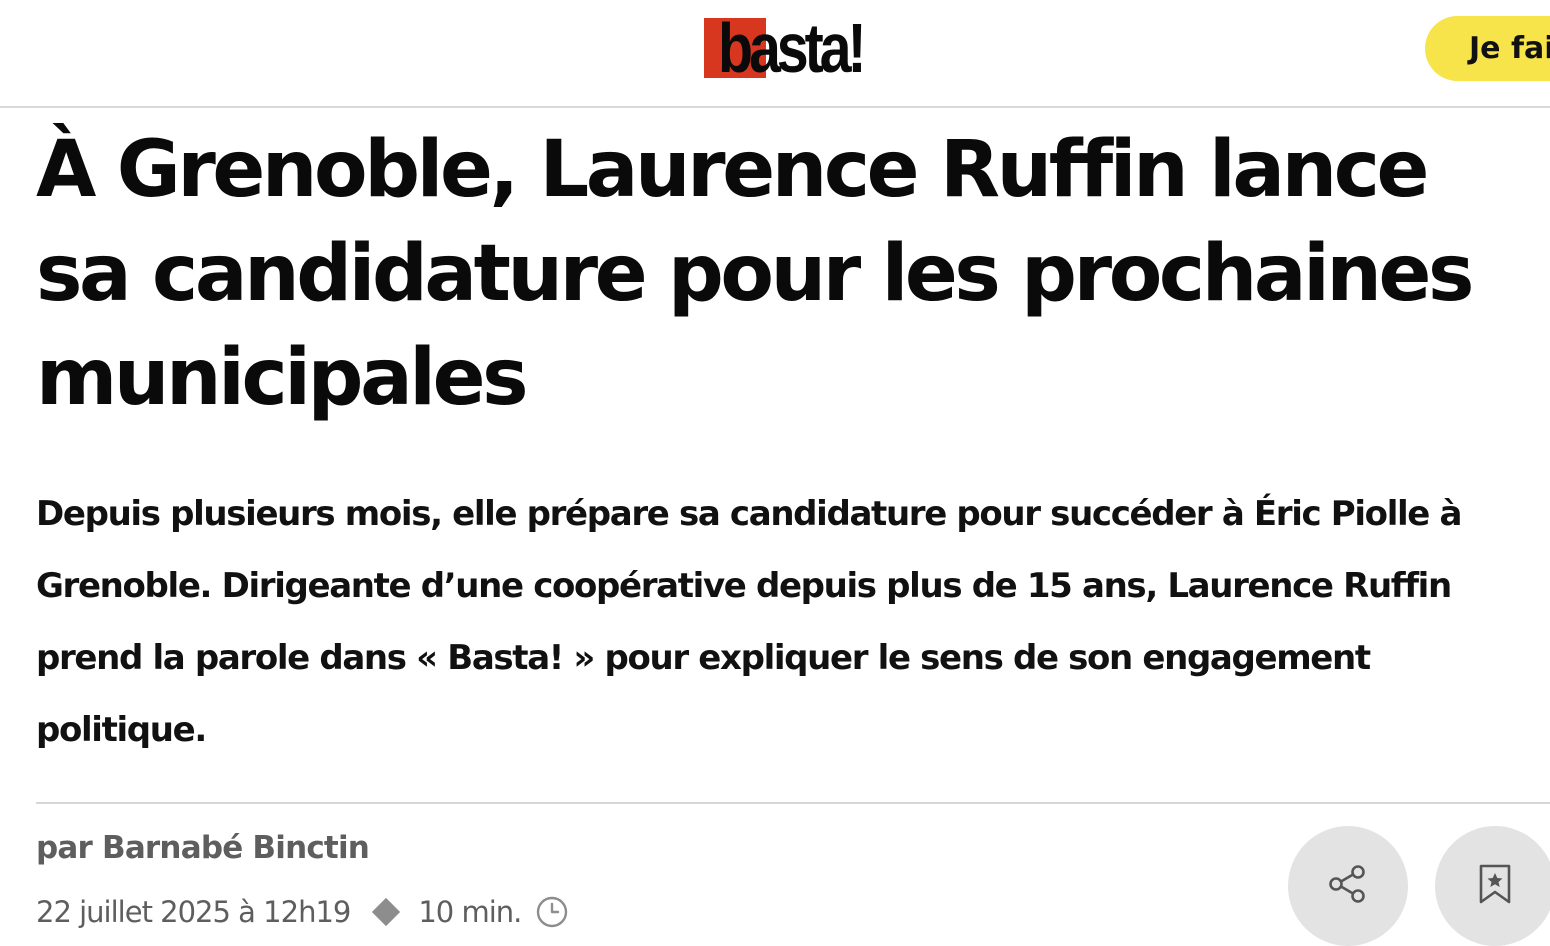 This screenshot has height=946, width=1550. I want to click on share-icon, so click(1348, 886).